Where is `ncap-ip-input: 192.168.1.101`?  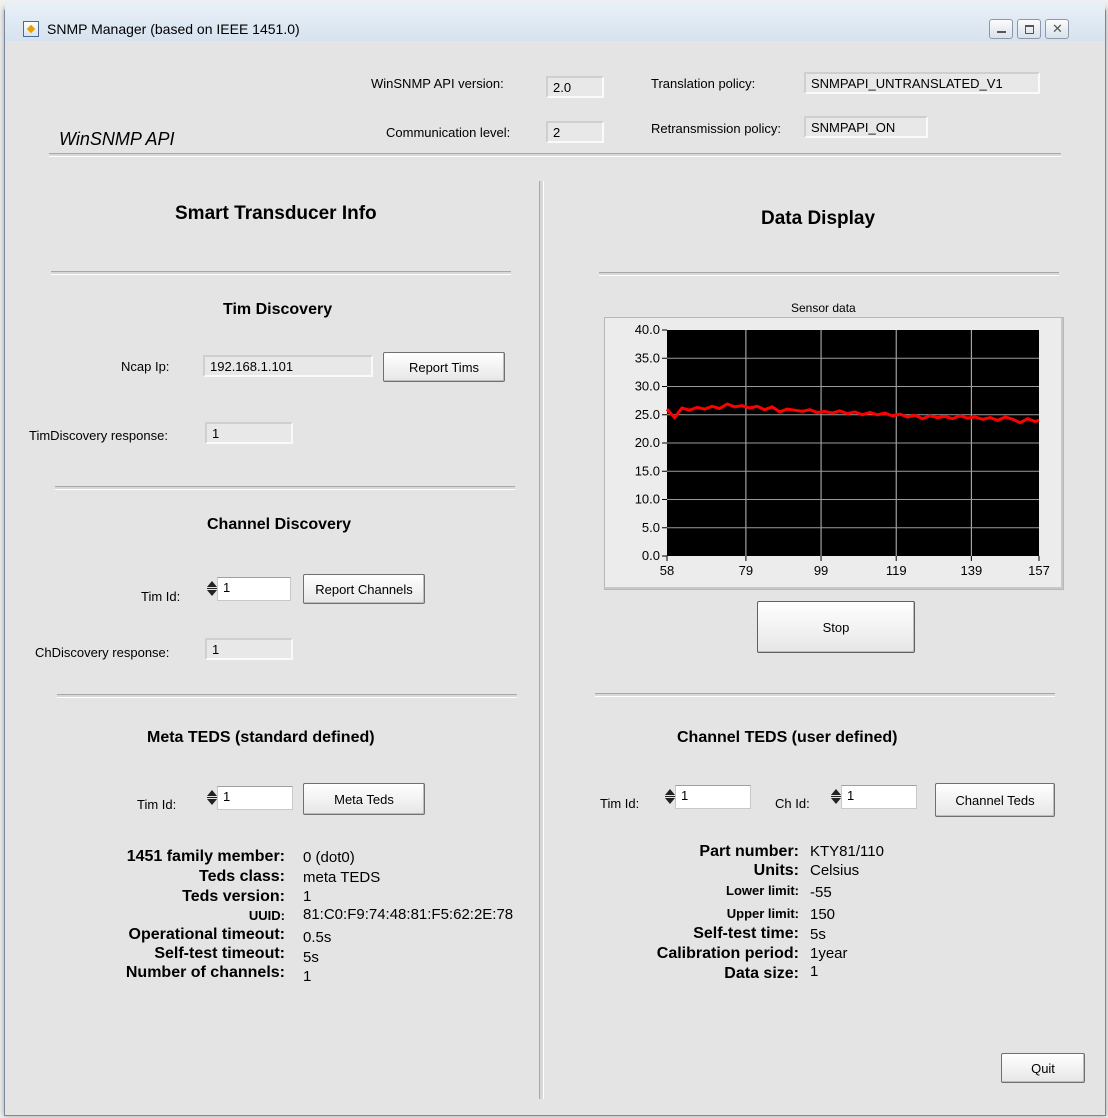 ncap-ip-input: 192.168.1.101 is located at coordinates (288, 366).